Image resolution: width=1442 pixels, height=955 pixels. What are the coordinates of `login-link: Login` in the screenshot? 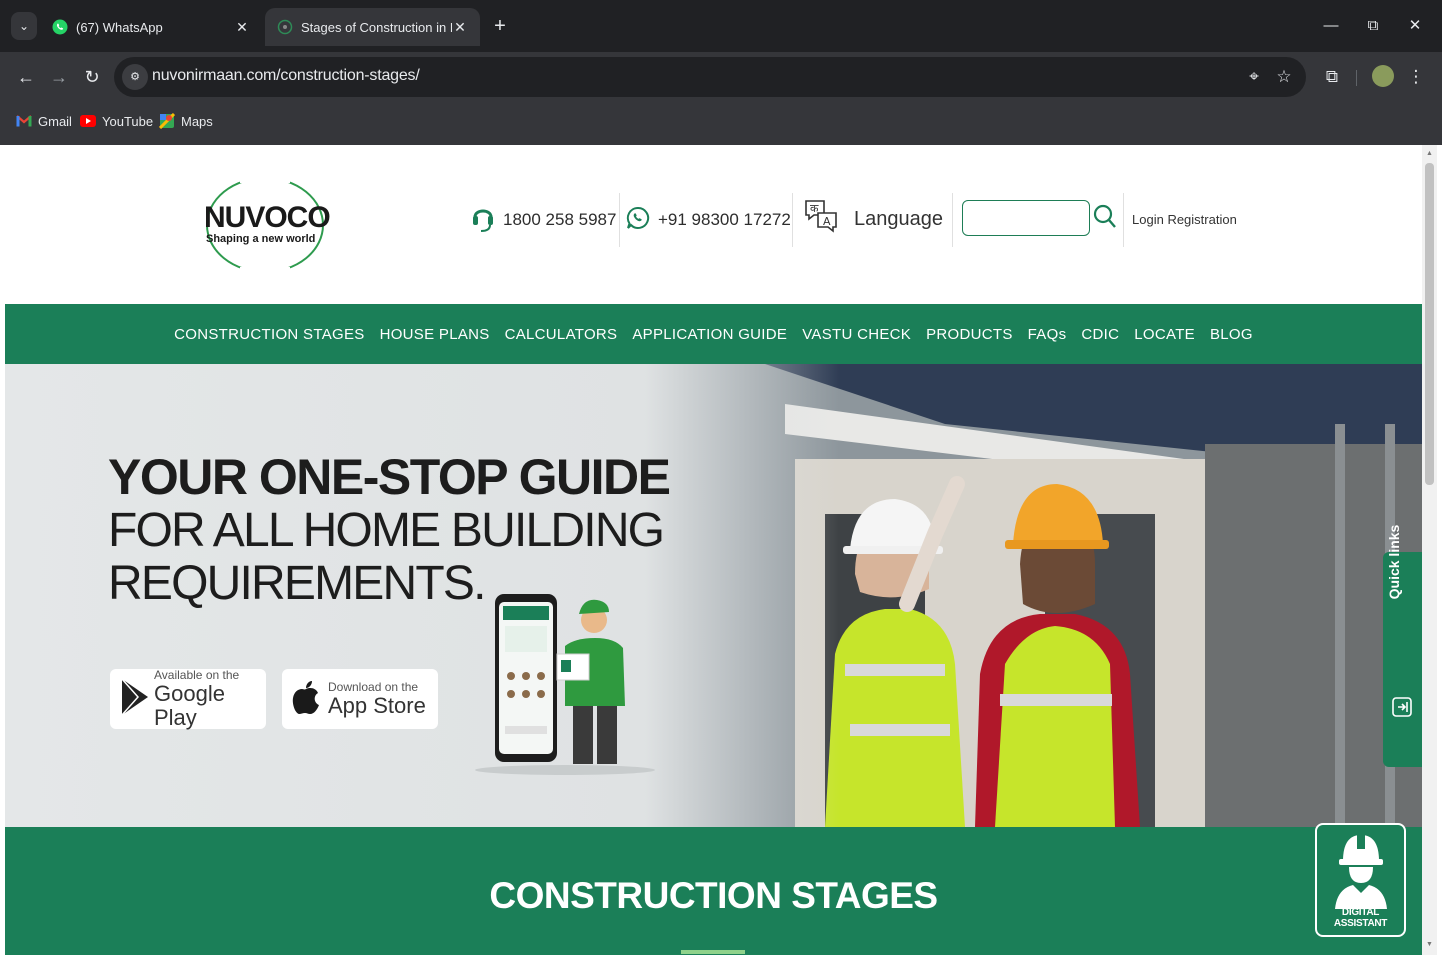 It's located at (1148, 219).